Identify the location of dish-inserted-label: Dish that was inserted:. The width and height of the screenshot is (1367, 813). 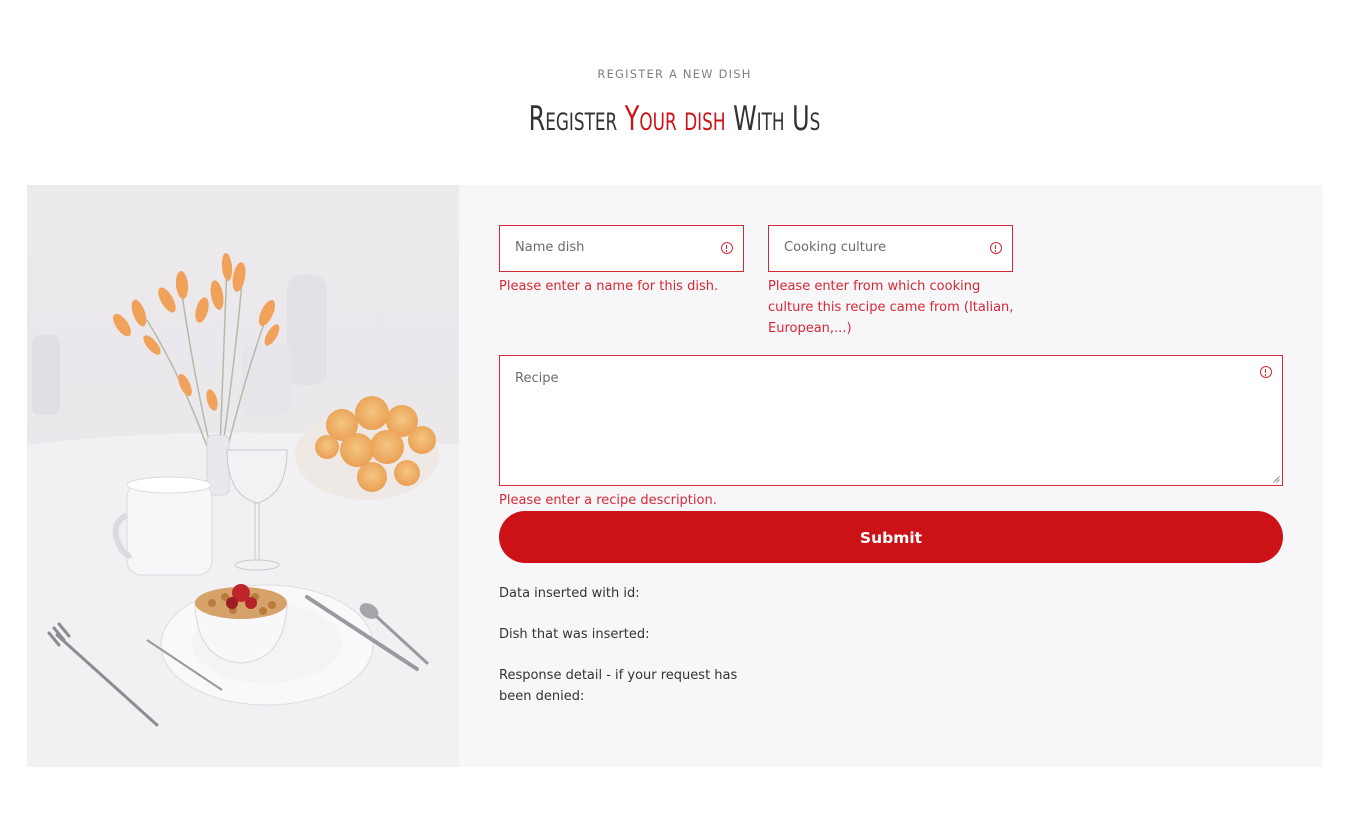
(574, 634).